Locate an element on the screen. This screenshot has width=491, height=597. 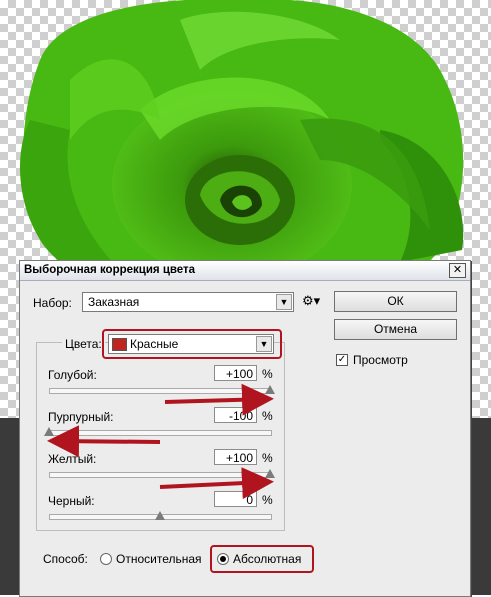
arrow-right-yellow is located at coordinates (216, 483).